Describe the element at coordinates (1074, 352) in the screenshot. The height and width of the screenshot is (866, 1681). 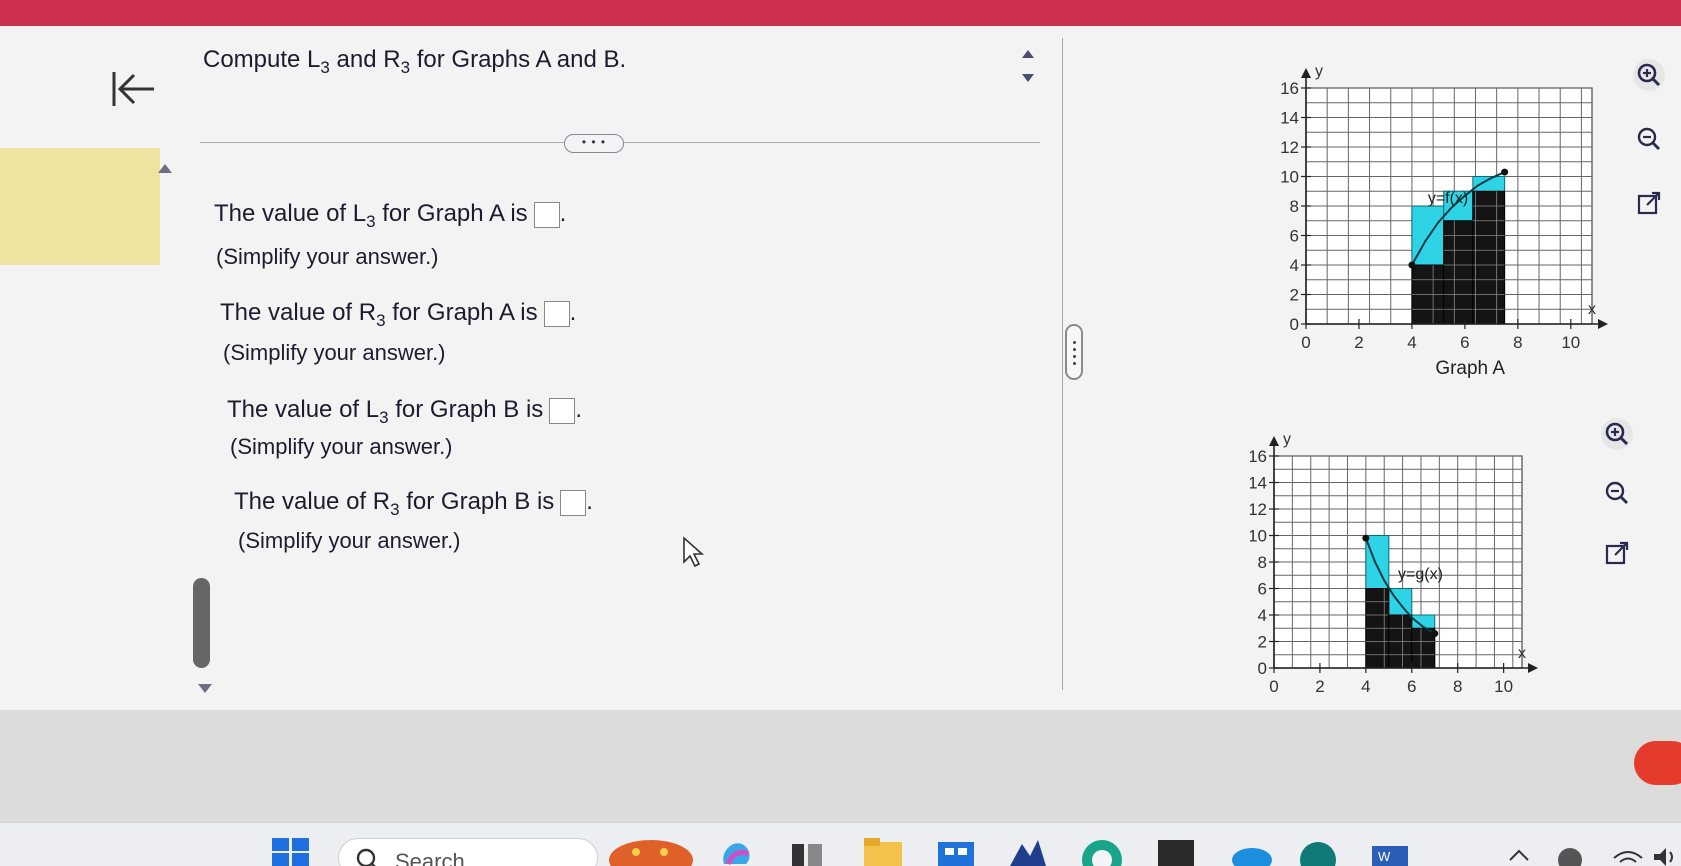
I see `pane-resize-handle` at that location.